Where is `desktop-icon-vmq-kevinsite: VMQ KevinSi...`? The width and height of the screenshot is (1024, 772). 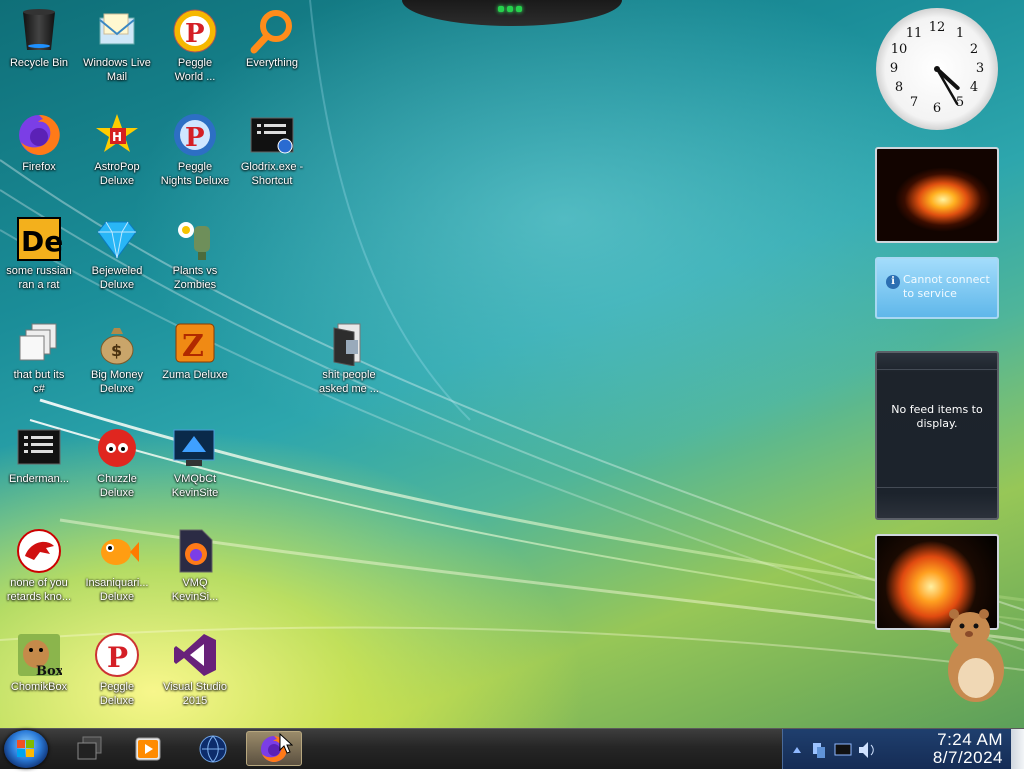
desktop-icon-vmq-kevinsite: VMQ KevinSi... is located at coordinates (195, 565).